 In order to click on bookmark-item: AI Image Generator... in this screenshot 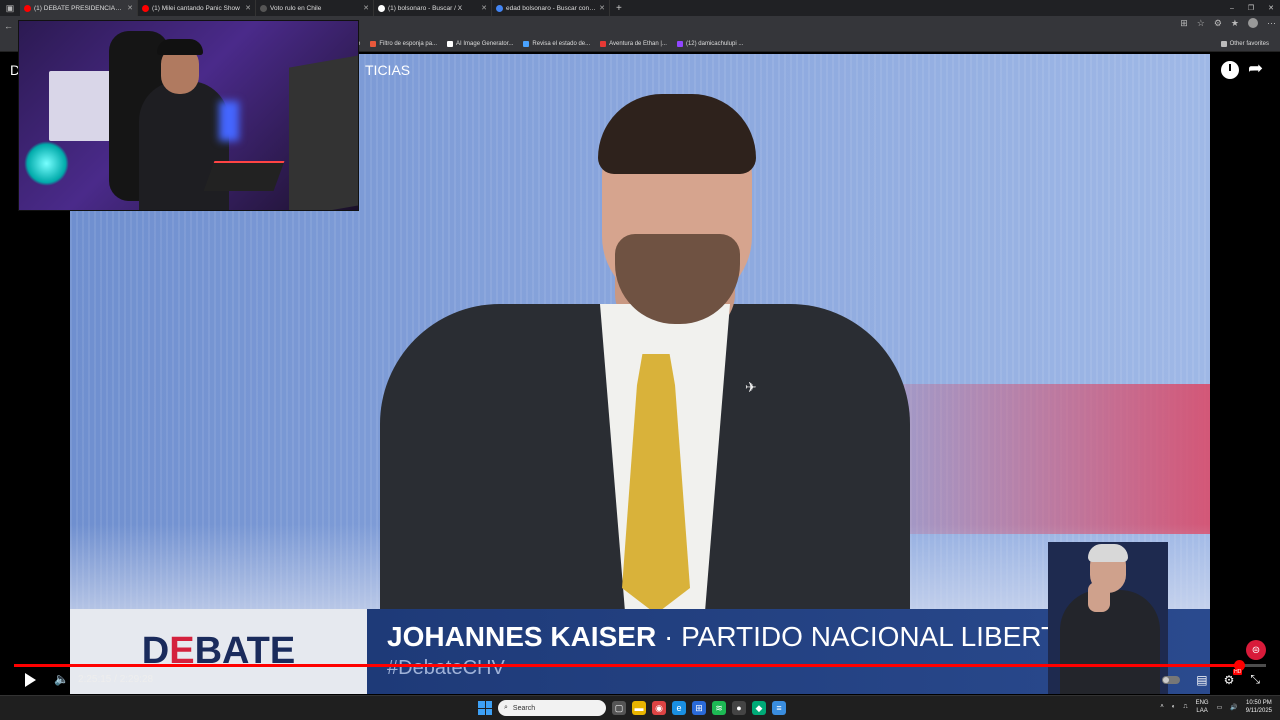, I will do `click(480, 43)`.